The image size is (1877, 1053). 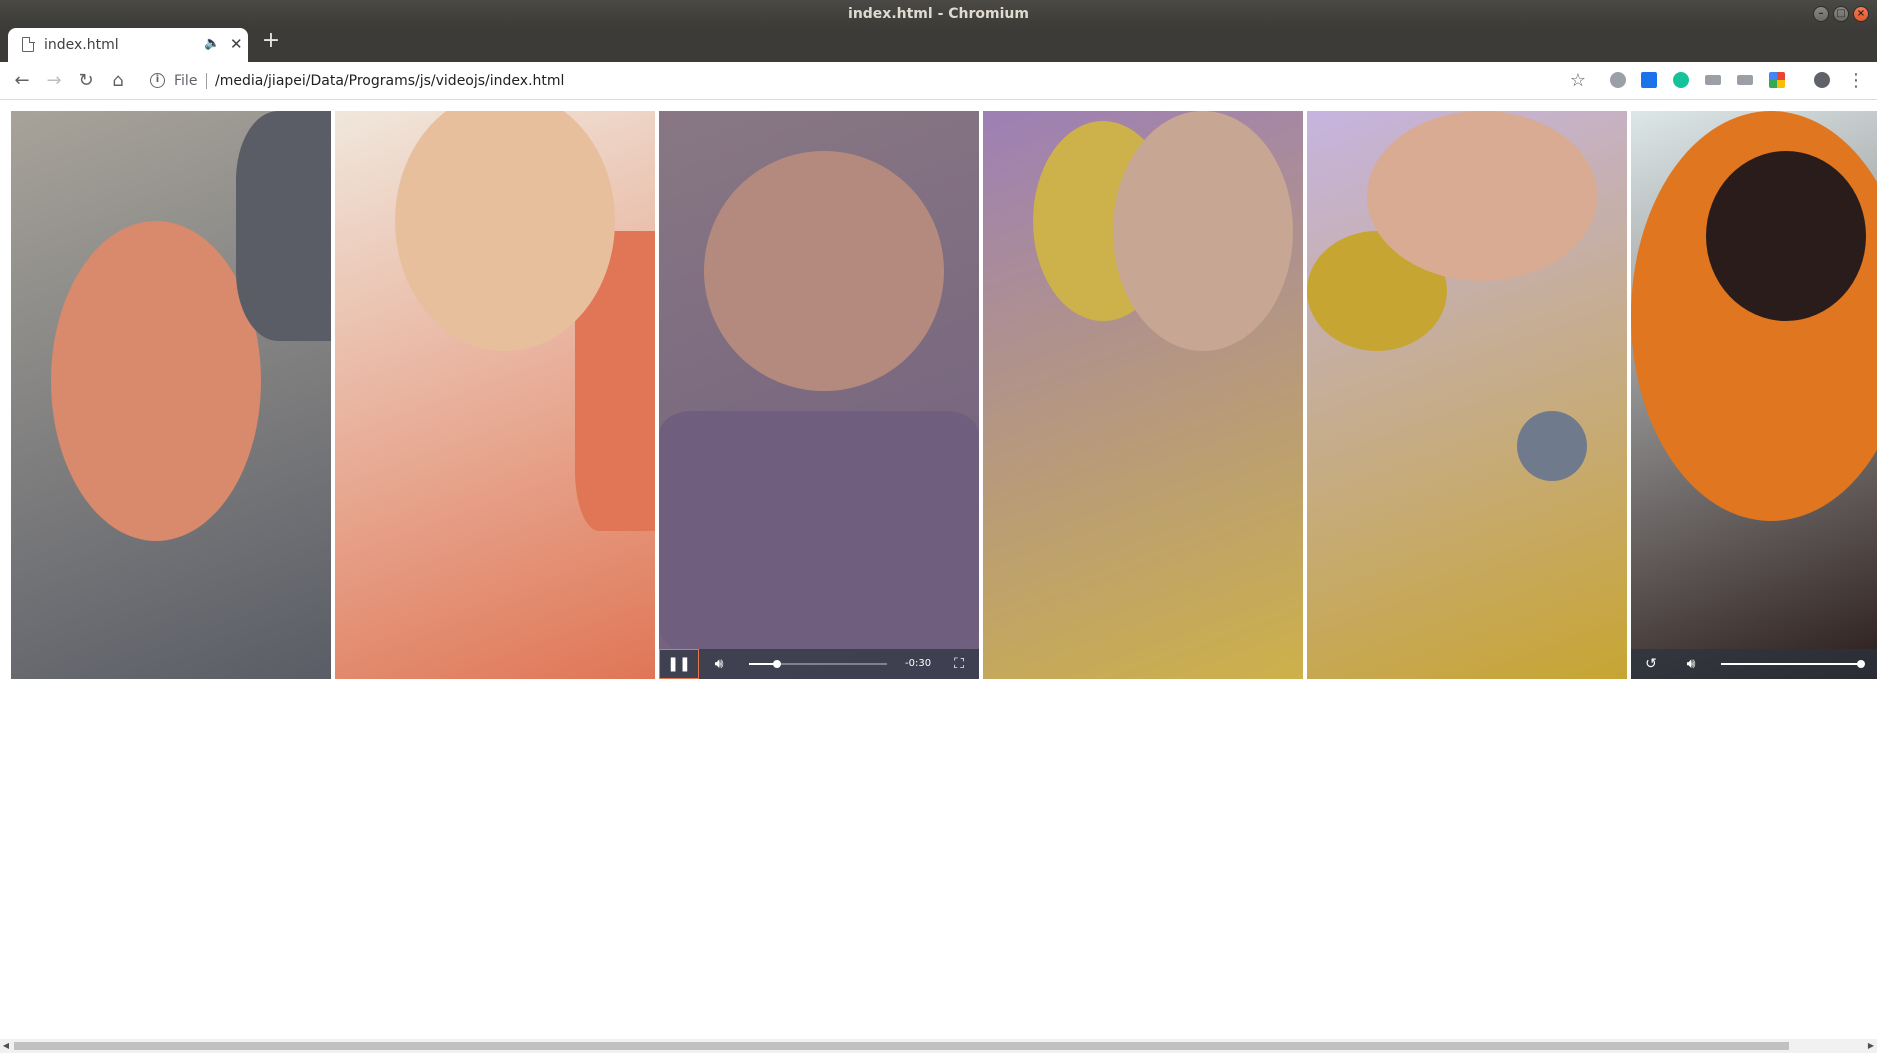 I want to click on tab-index-html: index.html 🔈 ✕, so click(x=128, y=45).